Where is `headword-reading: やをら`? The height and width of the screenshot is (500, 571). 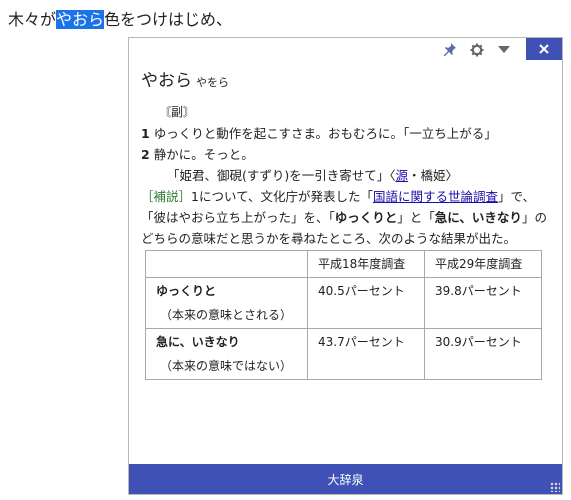 headword-reading: やをら is located at coordinates (212, 82).